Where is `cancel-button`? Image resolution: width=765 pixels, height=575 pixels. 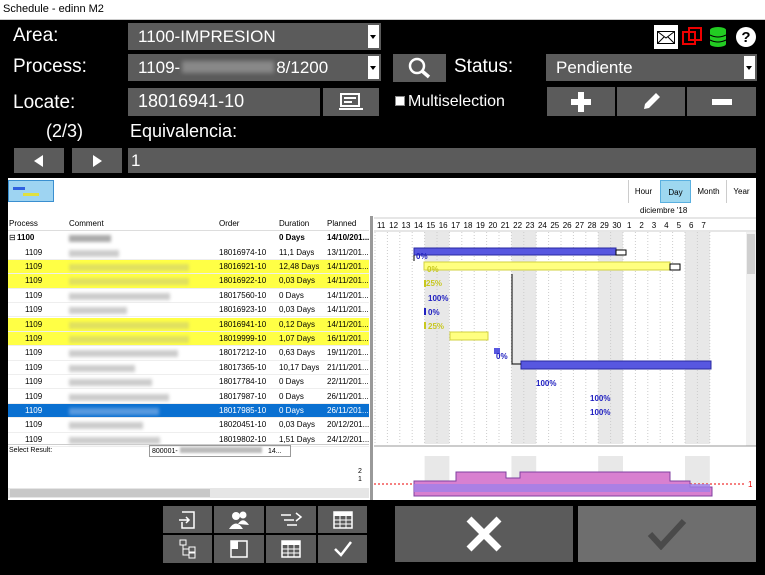 cancel-button is located at coordinates (484, 534).